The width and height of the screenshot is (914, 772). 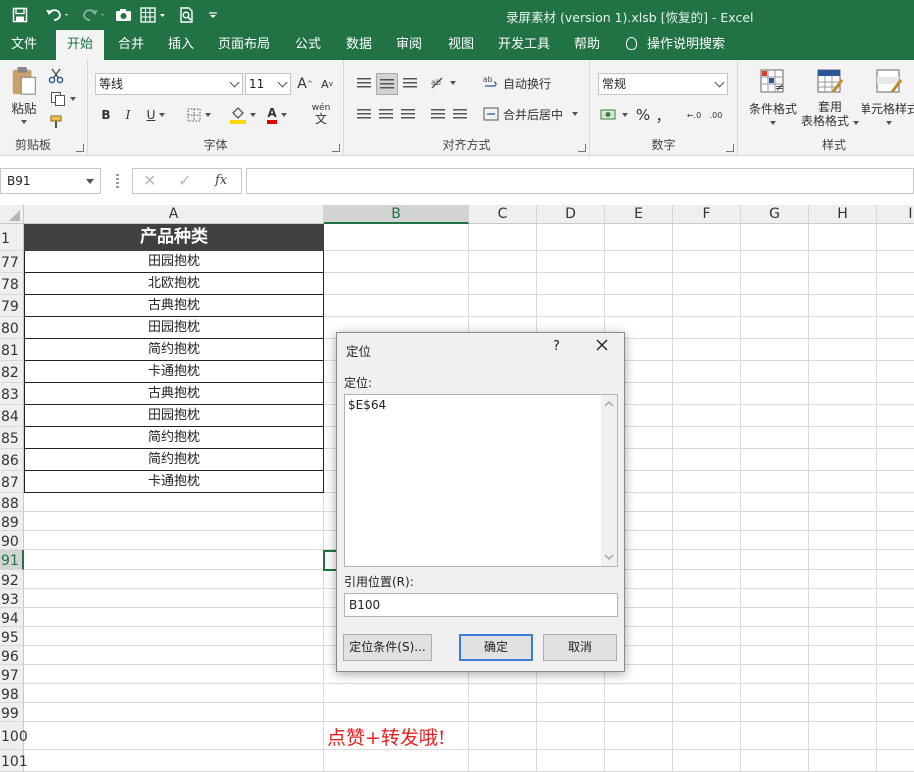 I want to click on print-preview-icon, so click(x=187, y=15).